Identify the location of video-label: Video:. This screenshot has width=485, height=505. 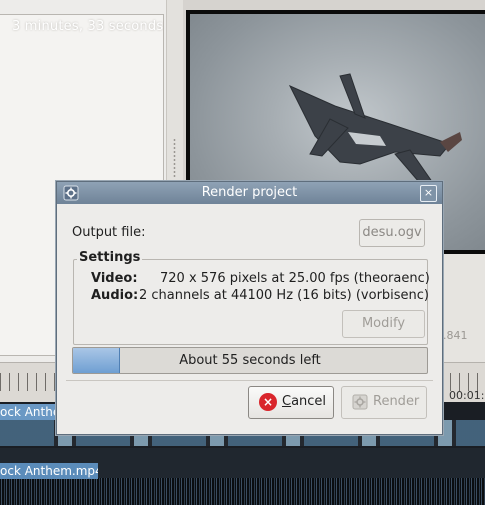
(114, 278).